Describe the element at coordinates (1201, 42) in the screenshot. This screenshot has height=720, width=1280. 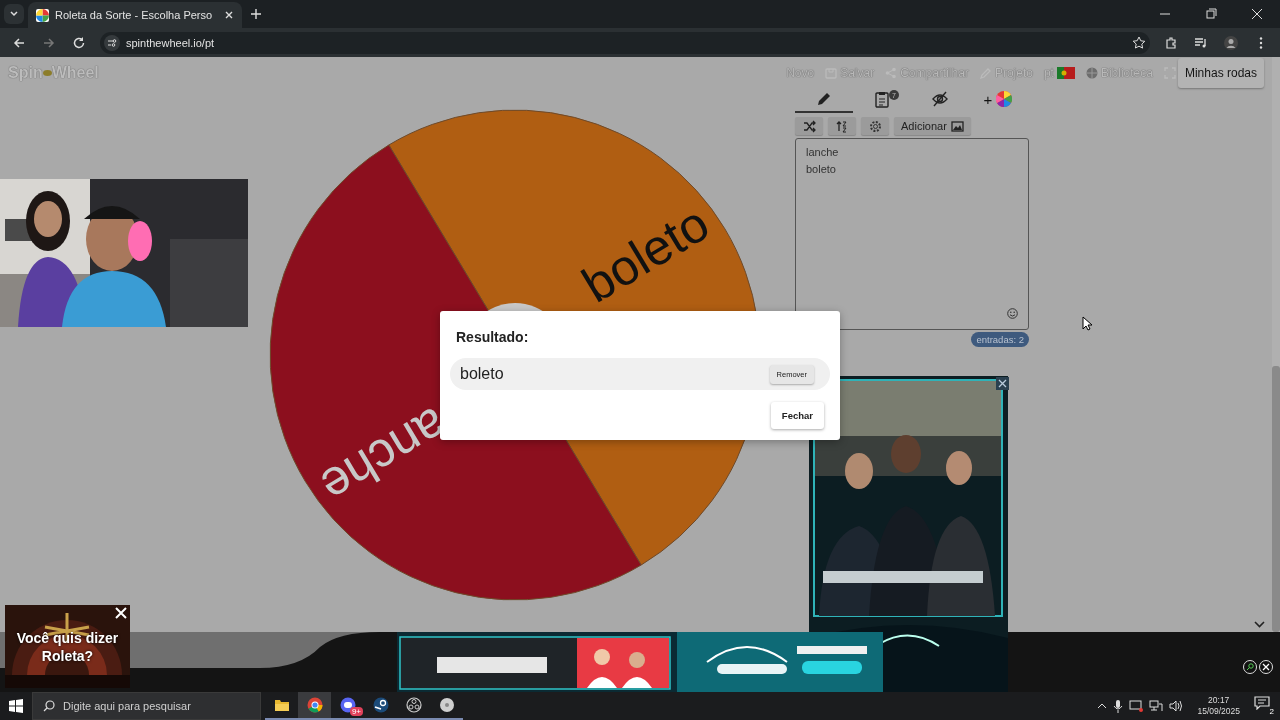
I see `media-icon` at that location.